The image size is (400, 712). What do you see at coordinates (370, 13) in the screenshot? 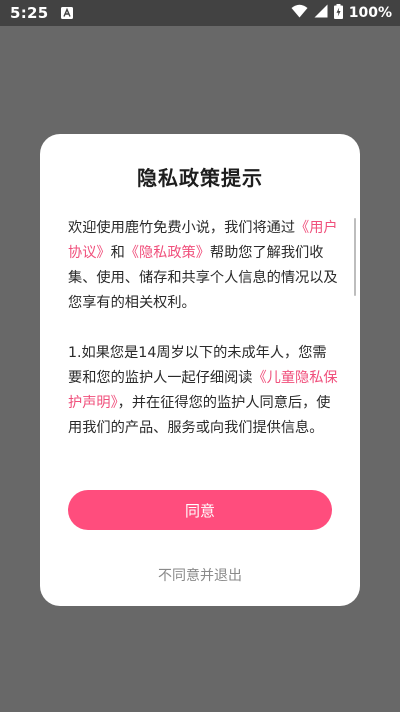
I see `battery-percent: 100%` at bounding box center [370, 13].